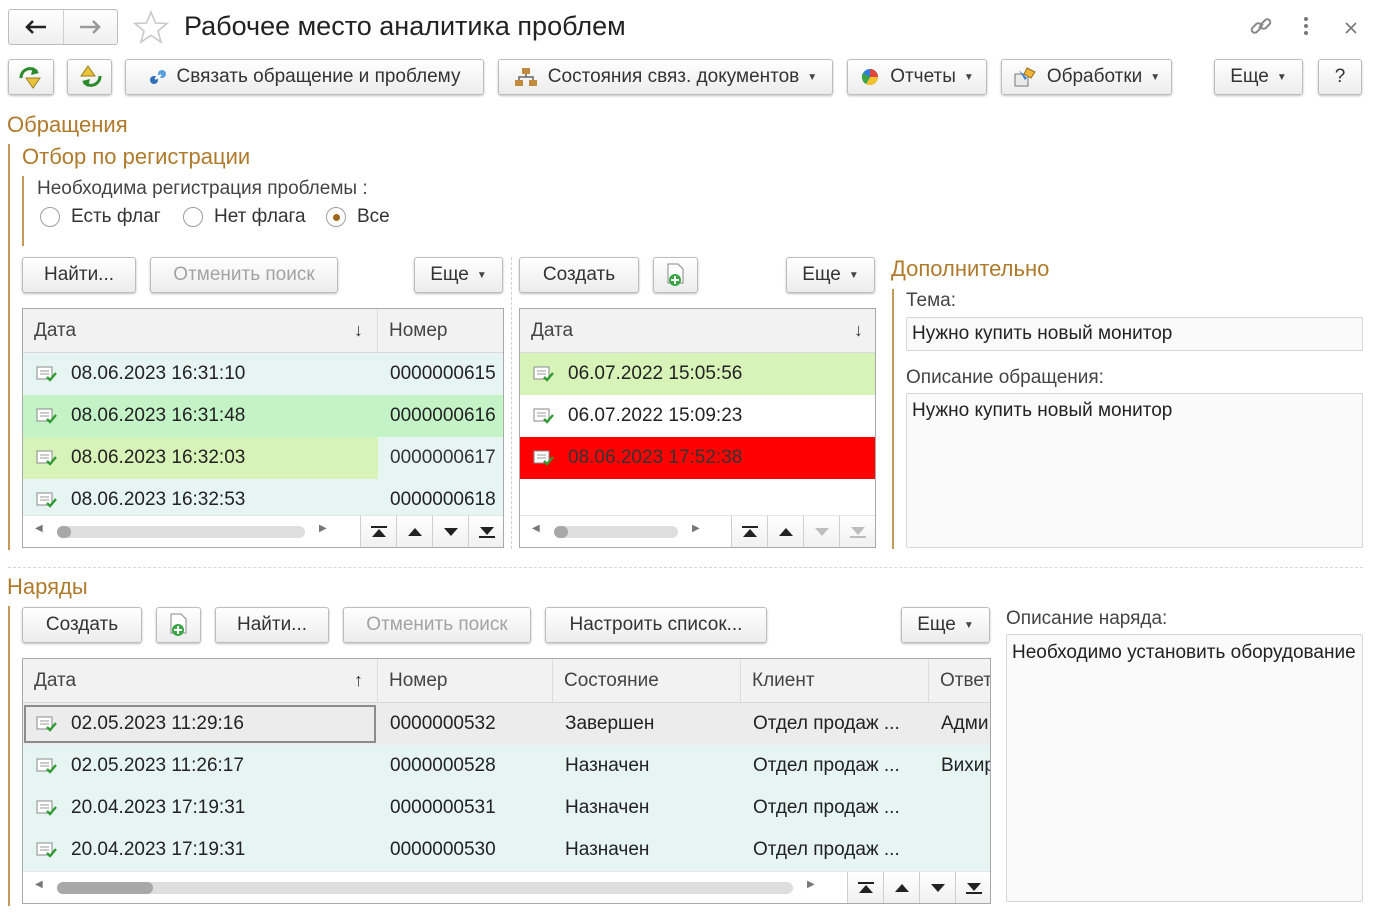 The width and height of the screenshot is (1374, 913). Describe the element at coordinates (526, 77) in the screenshot. I see `hierarchy-icon` at that location.